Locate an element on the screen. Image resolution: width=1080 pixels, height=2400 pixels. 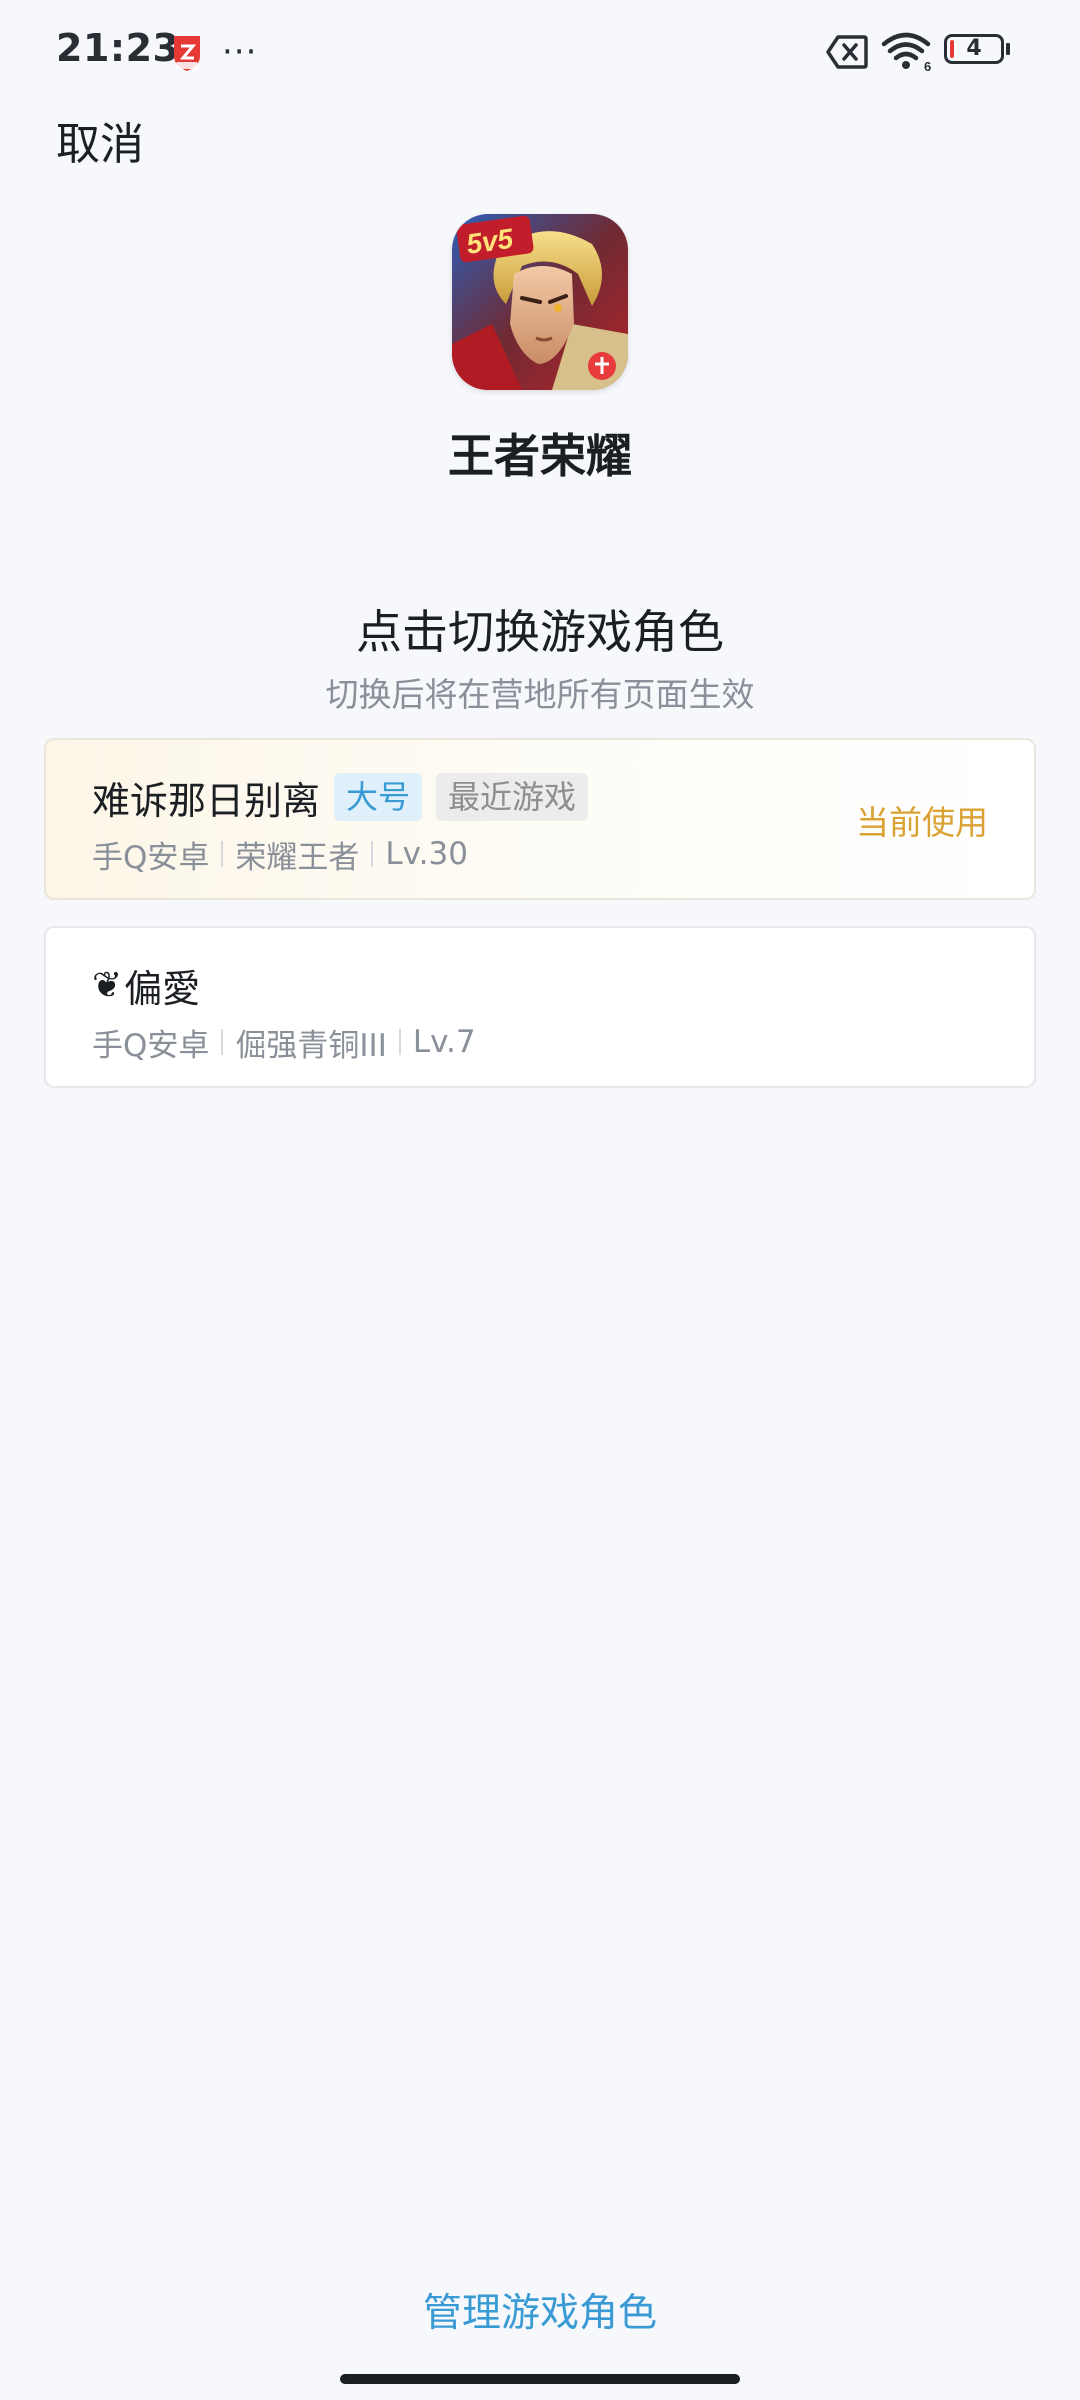
status-time: 21:23 is located at coordinates (118, 48).